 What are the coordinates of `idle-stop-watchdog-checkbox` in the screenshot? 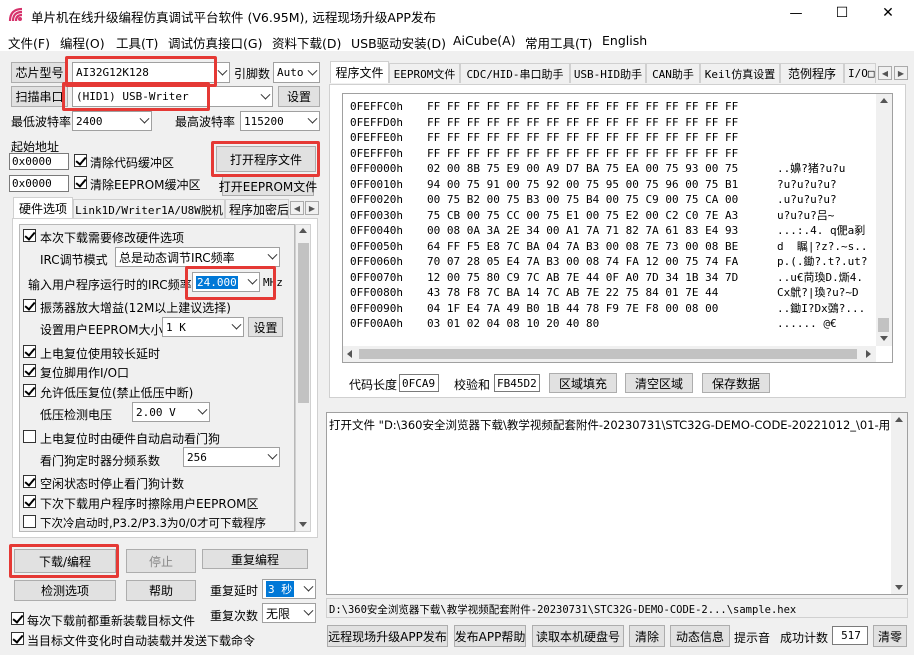 It's located at (29, 481).